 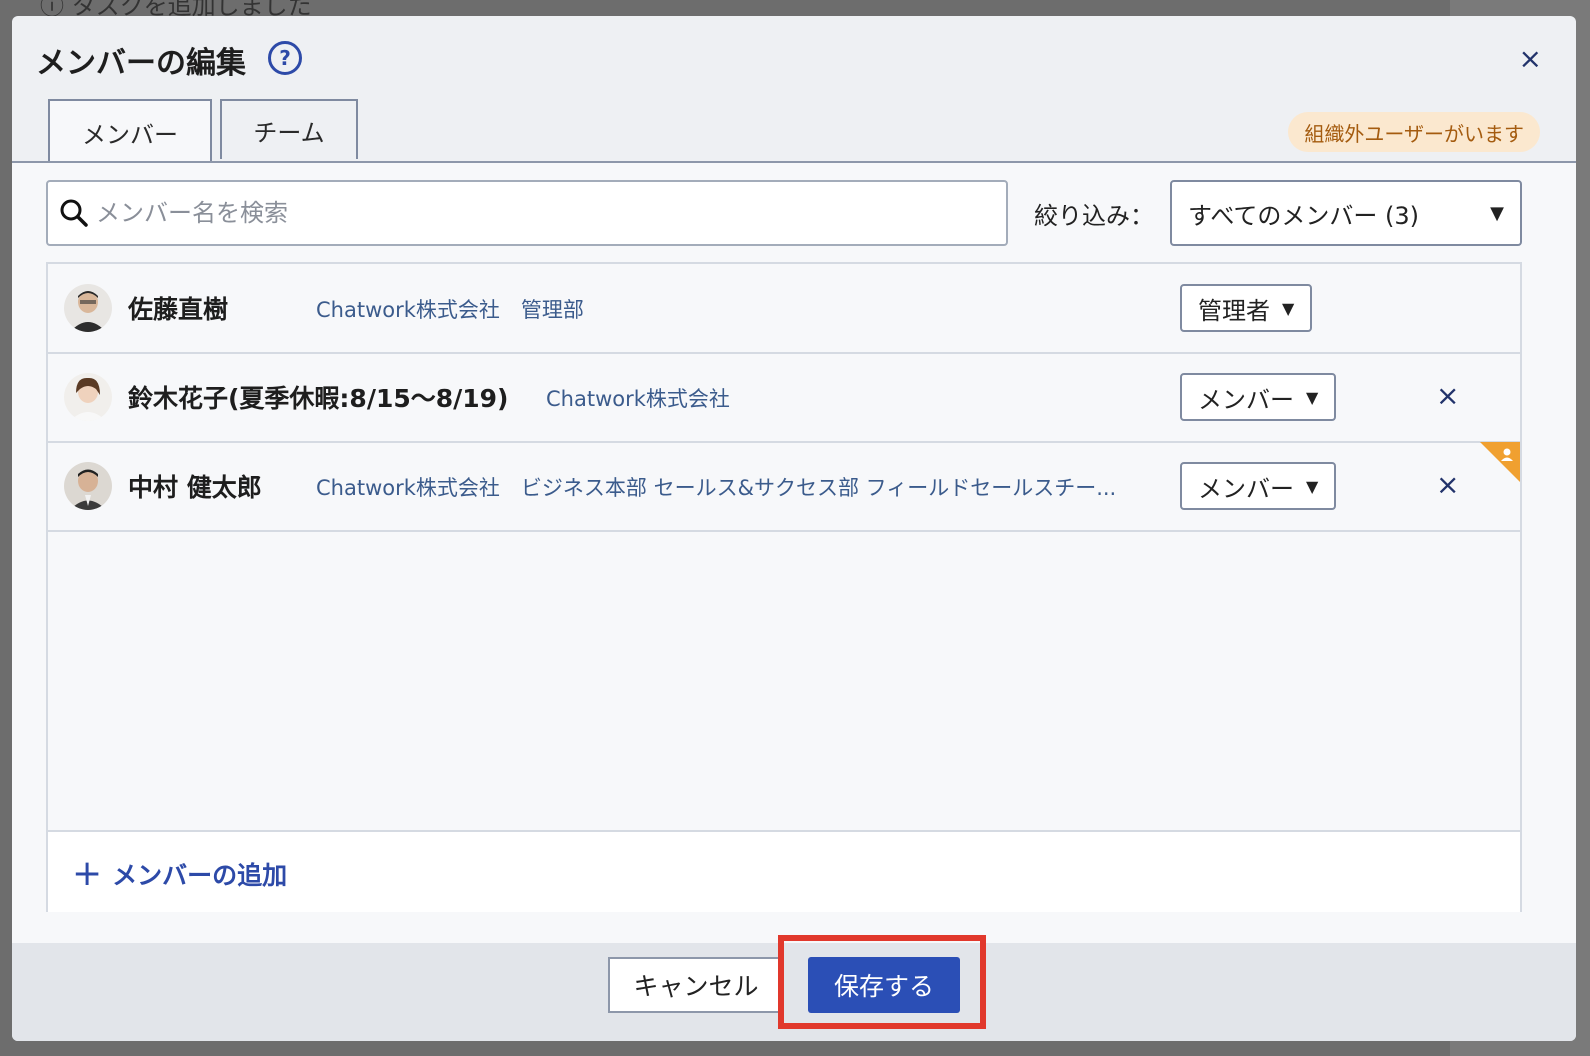 What do you see at coordinates (87, 873) in the screenshot?
I see `plus-icon: +` at bounding box center [87, 873].